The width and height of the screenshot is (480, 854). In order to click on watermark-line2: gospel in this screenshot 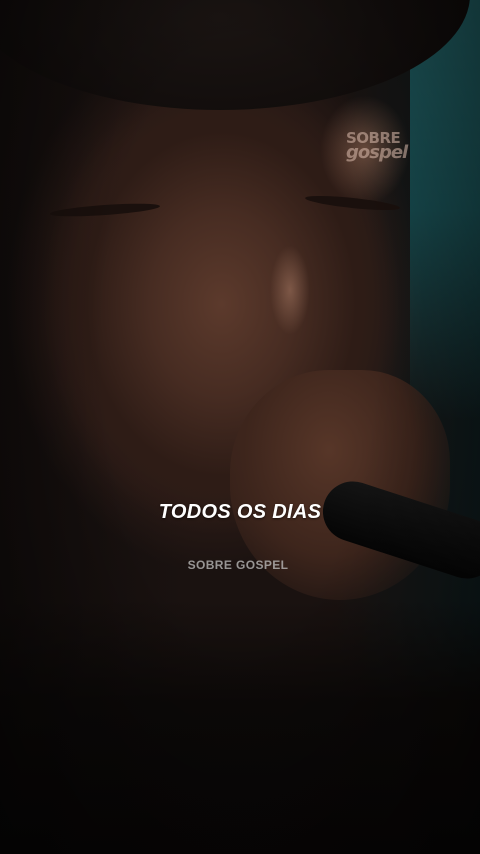, I will do `click(377, 152)`.